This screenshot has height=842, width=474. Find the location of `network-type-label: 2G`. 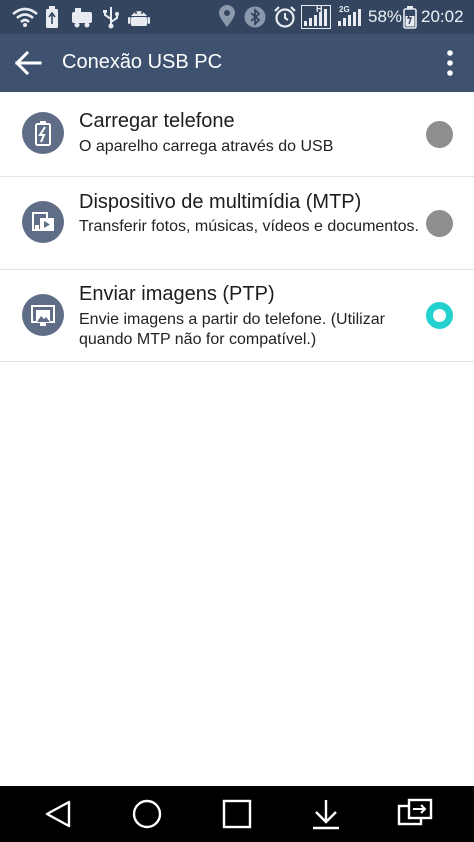

network-type-label: 2G is located at coordinates (344, 9).